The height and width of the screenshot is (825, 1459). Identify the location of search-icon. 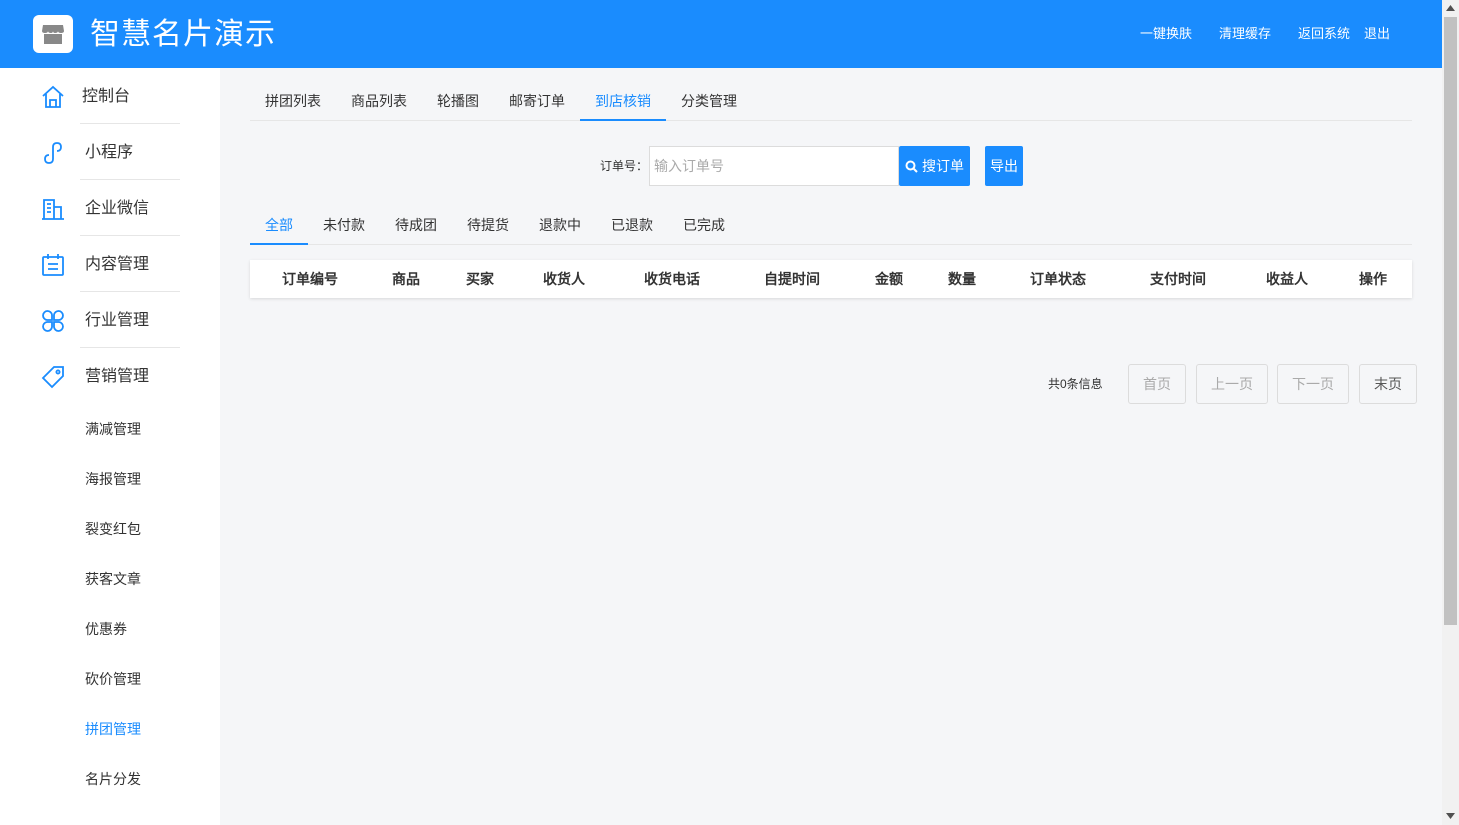
(911, 166).